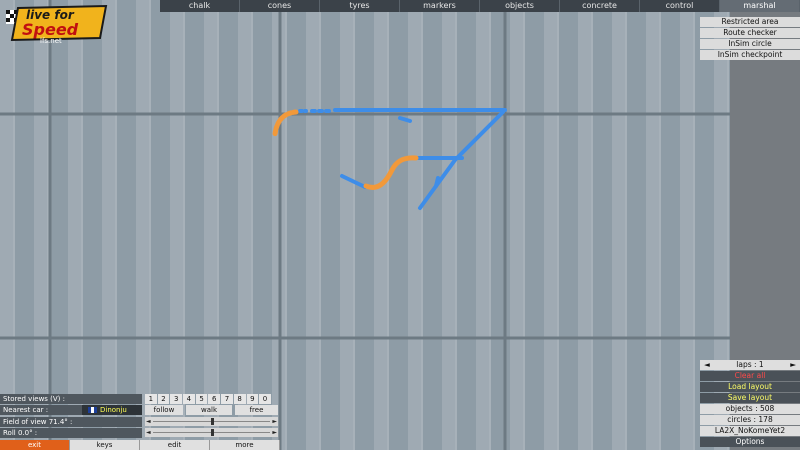 The height and width of the screenshot is (450, 800). What do you see at coordinates (239, 399) in the screenshot?
I see `view-button-8: 8` at bounding box center [239, 399].